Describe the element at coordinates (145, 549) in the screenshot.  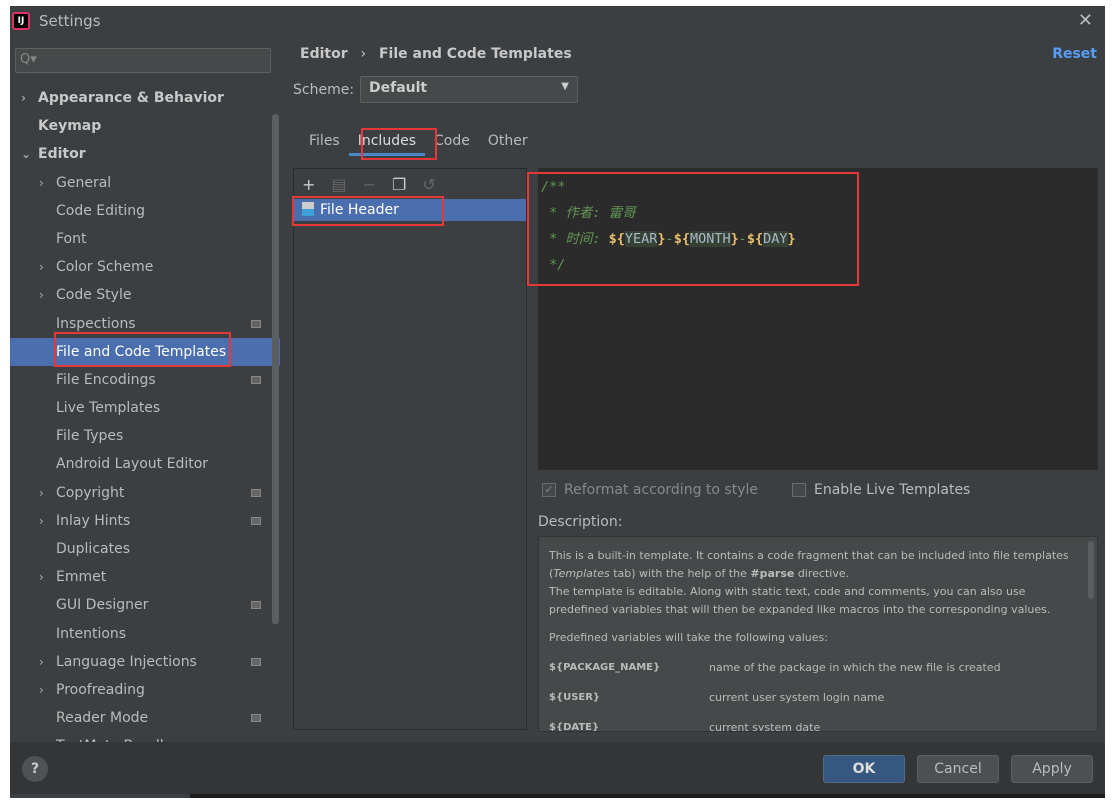
I see `sidebar-item-duplicates: Duplicates` at that location.